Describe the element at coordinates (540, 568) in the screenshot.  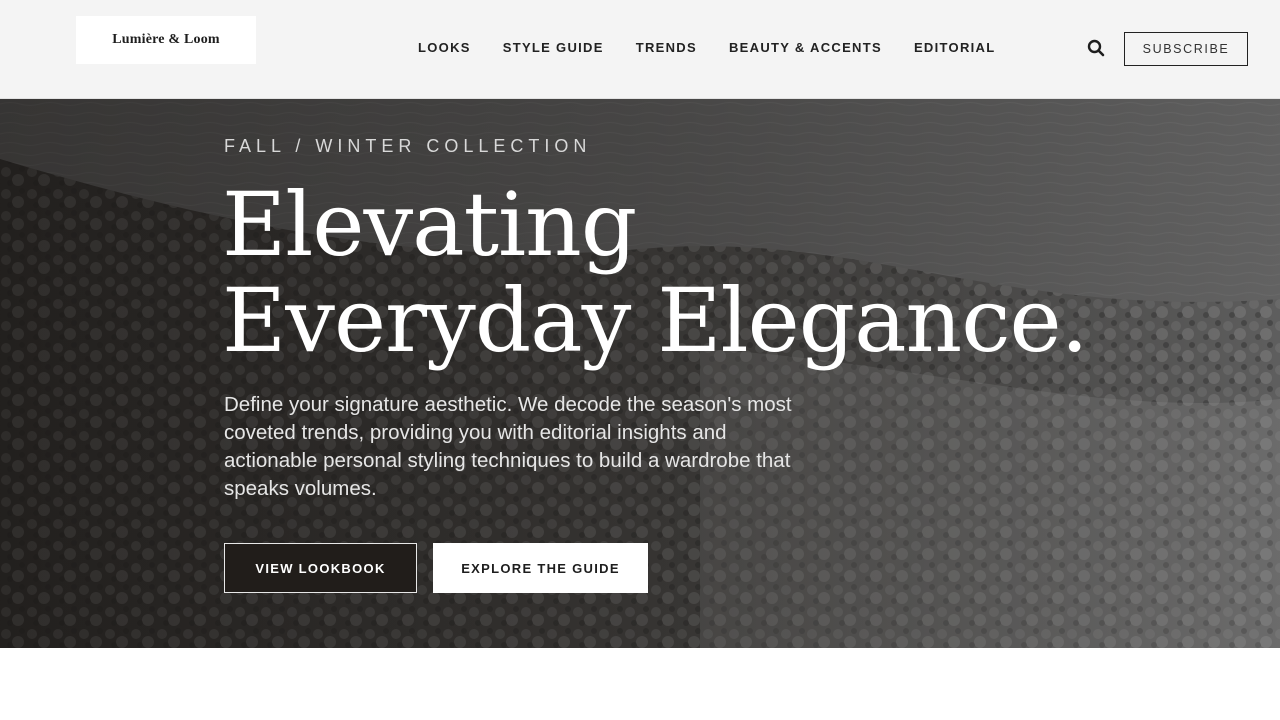
I see `explore-guide-button: EXPLORE THE GUIDE` at that location.